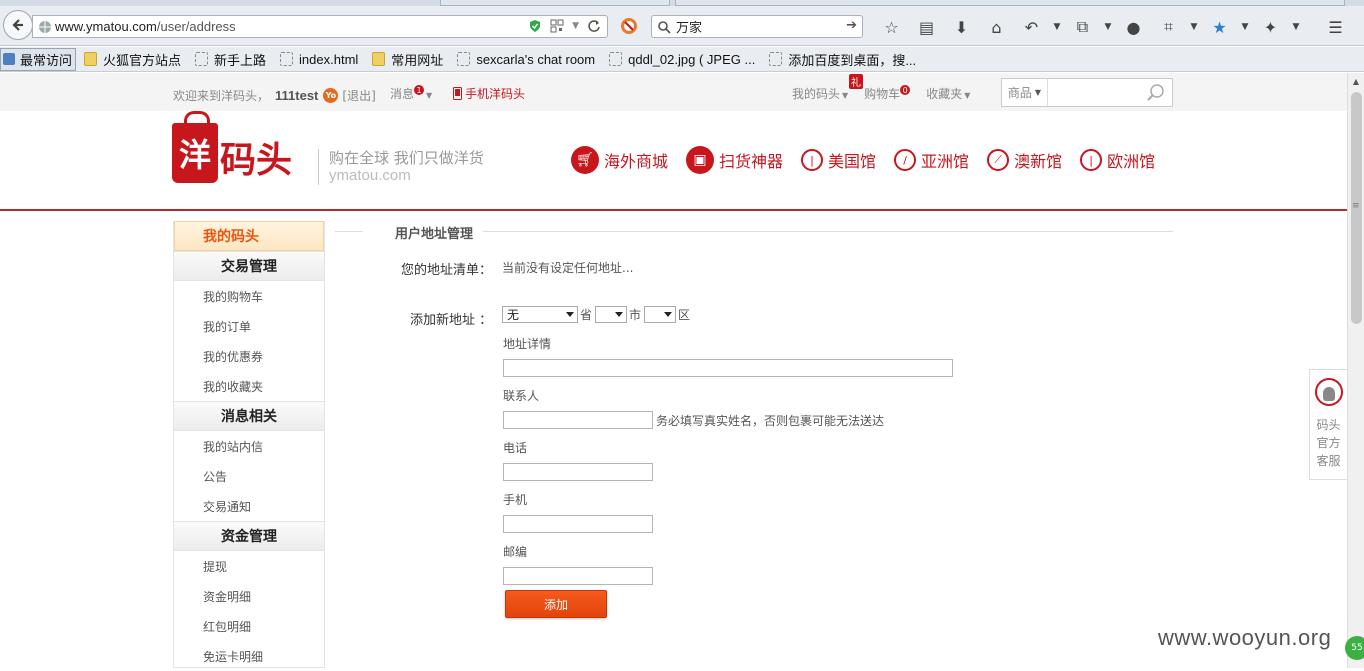 The width and height of the screenshot is (1364, 671). What do you see at coordinates (728, 368) in the screenshot?
I see `address-detail-input` at bounding box center [728, 368].